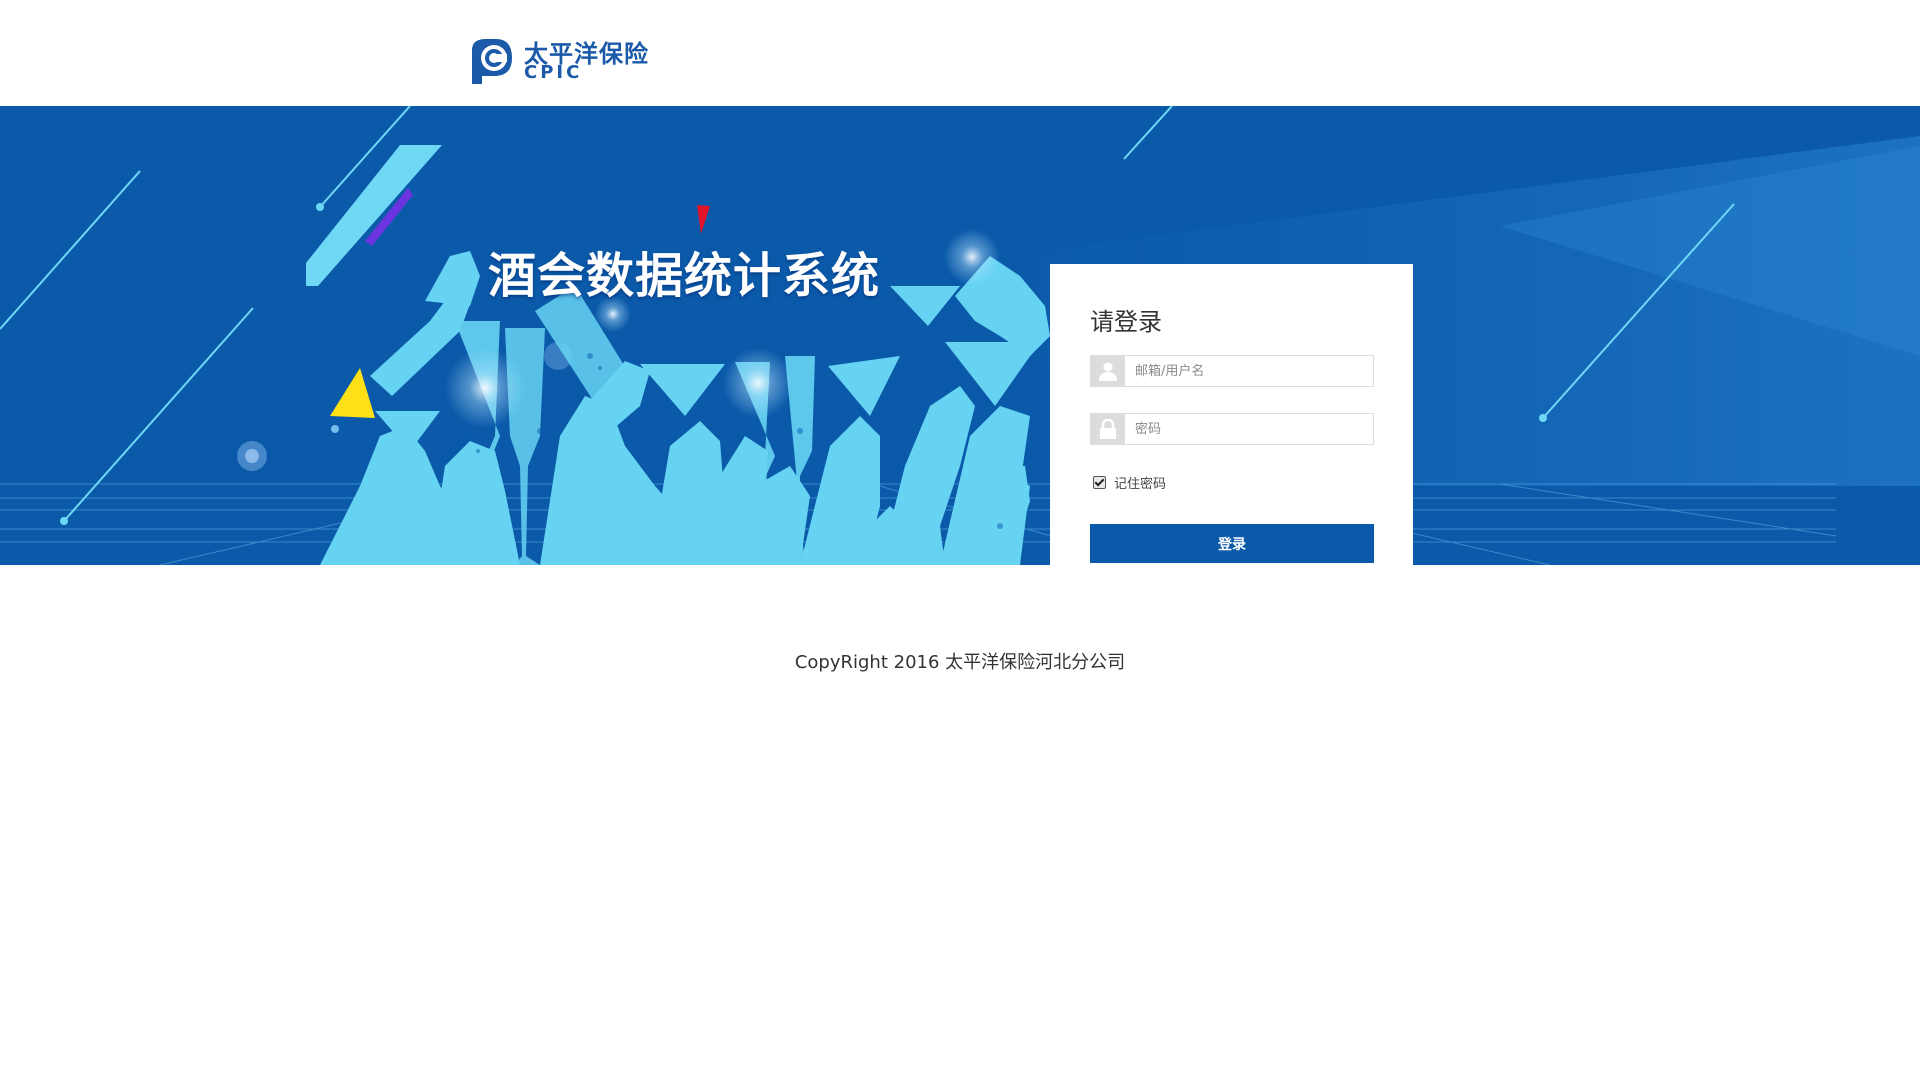  I want to click on username-field, so click(1235, 371).